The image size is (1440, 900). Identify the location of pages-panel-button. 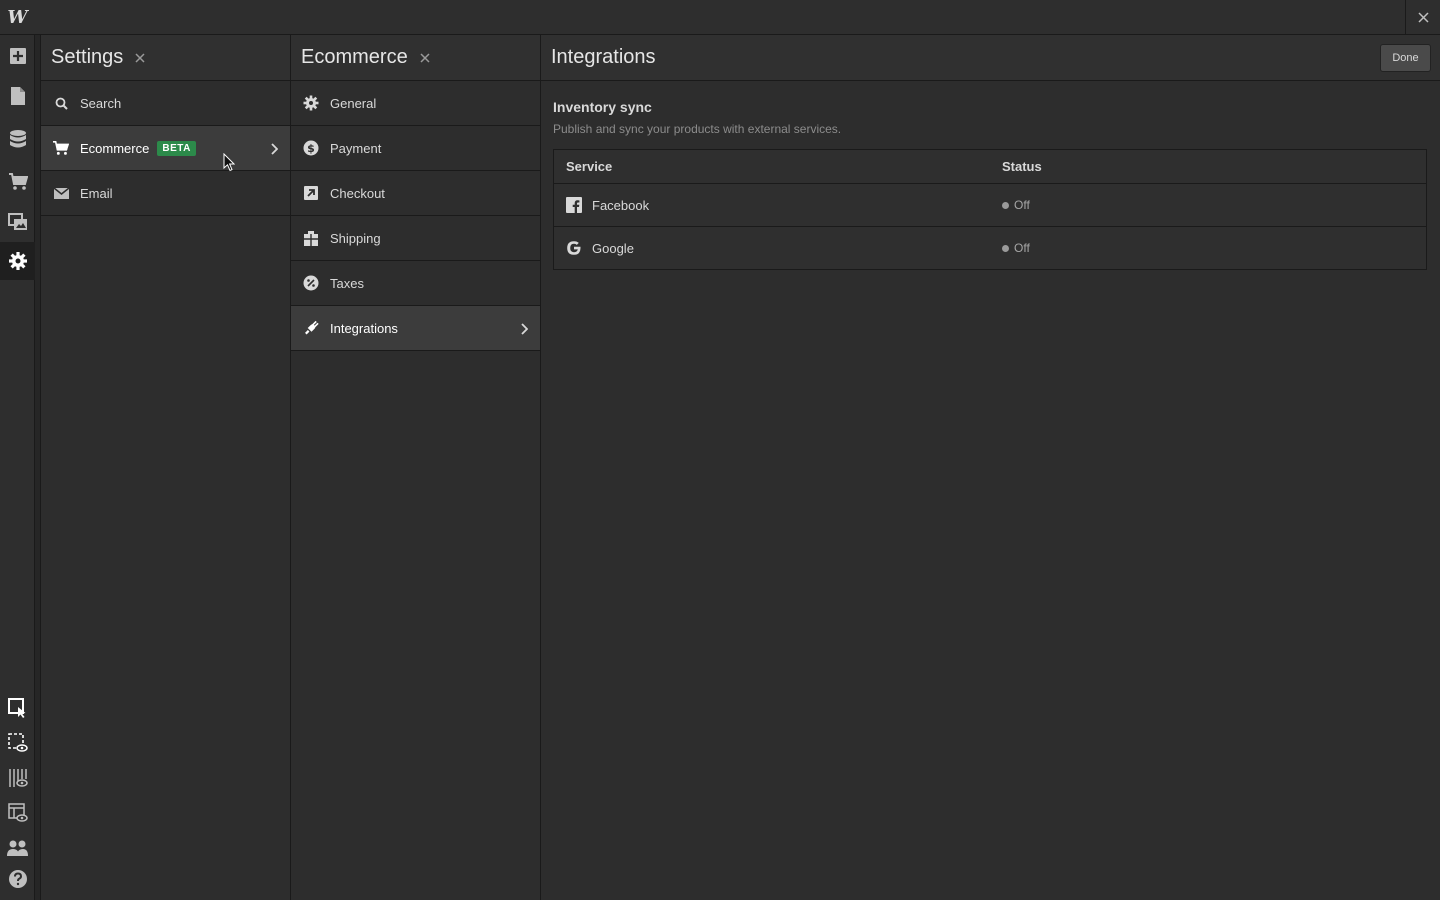
(17, 96).